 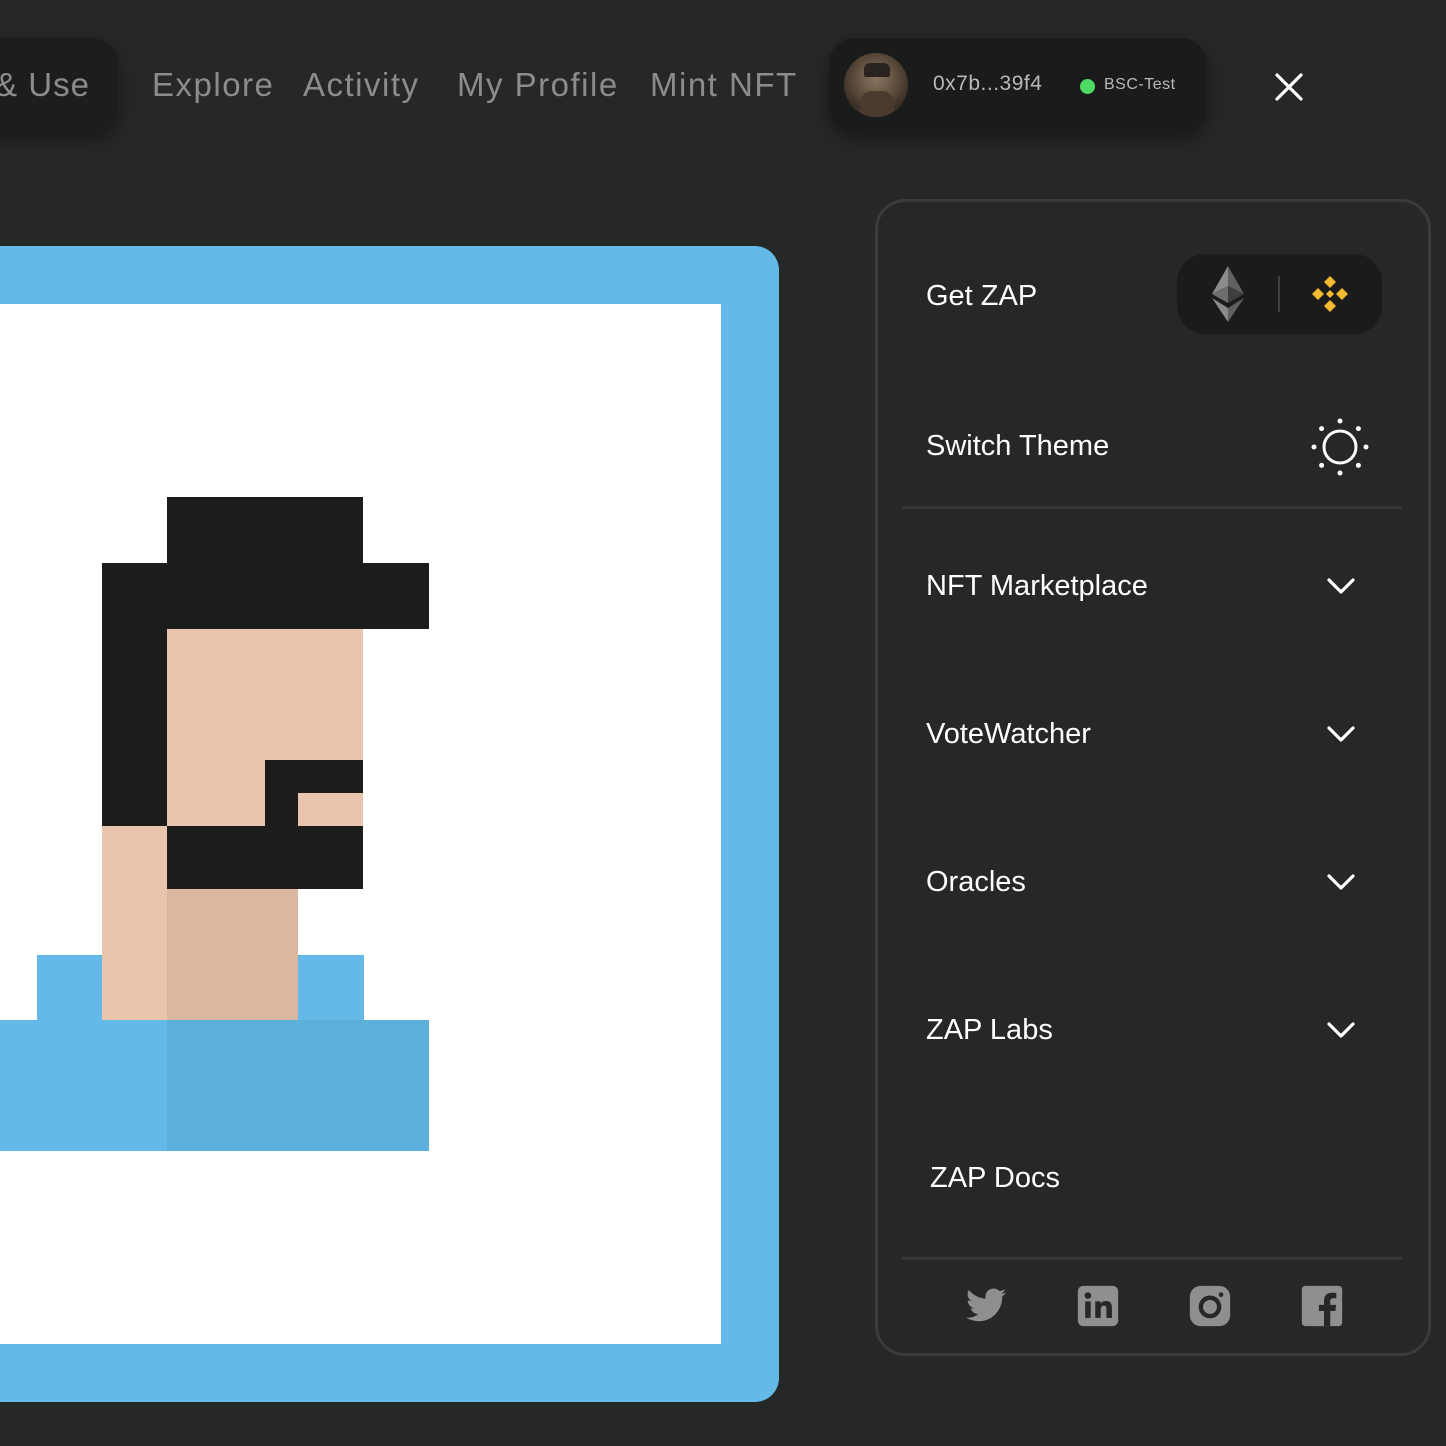 What do you see at coordinates (298, 1085) in the screenshot?
I see `pixel-shirt-right` at bounding box center [298, 1085].